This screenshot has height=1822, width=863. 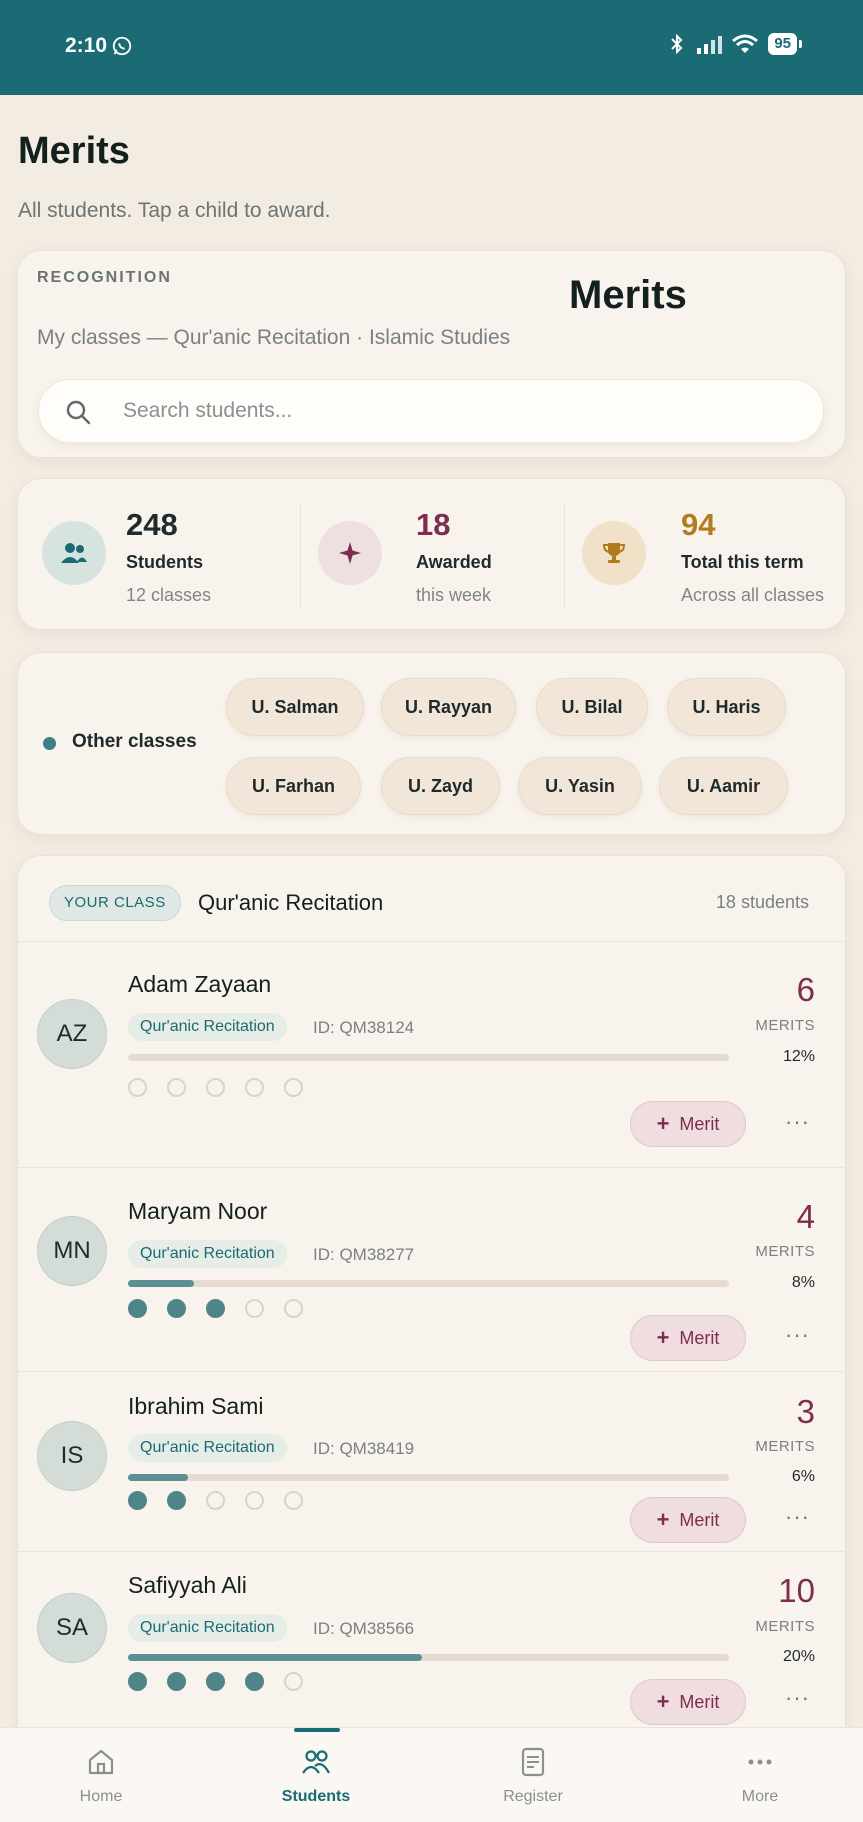 What do you see at coordinates (101, 1796) in the screenshot?
I see `nav-label: Home` at bounding box center [101, 1796].